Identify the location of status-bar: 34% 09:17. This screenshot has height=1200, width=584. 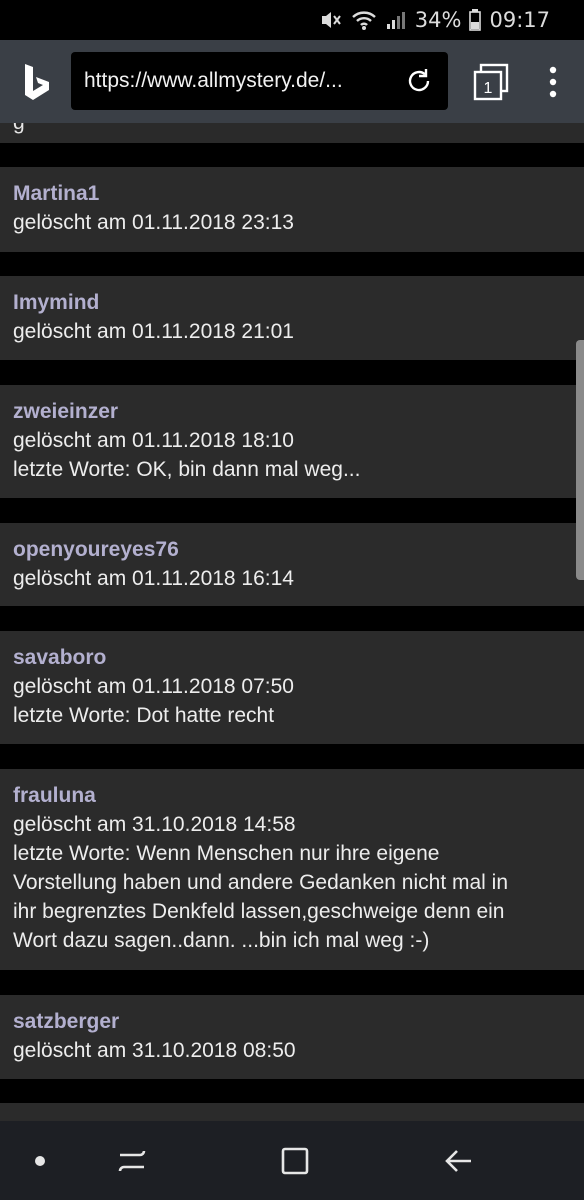
(292, 20).